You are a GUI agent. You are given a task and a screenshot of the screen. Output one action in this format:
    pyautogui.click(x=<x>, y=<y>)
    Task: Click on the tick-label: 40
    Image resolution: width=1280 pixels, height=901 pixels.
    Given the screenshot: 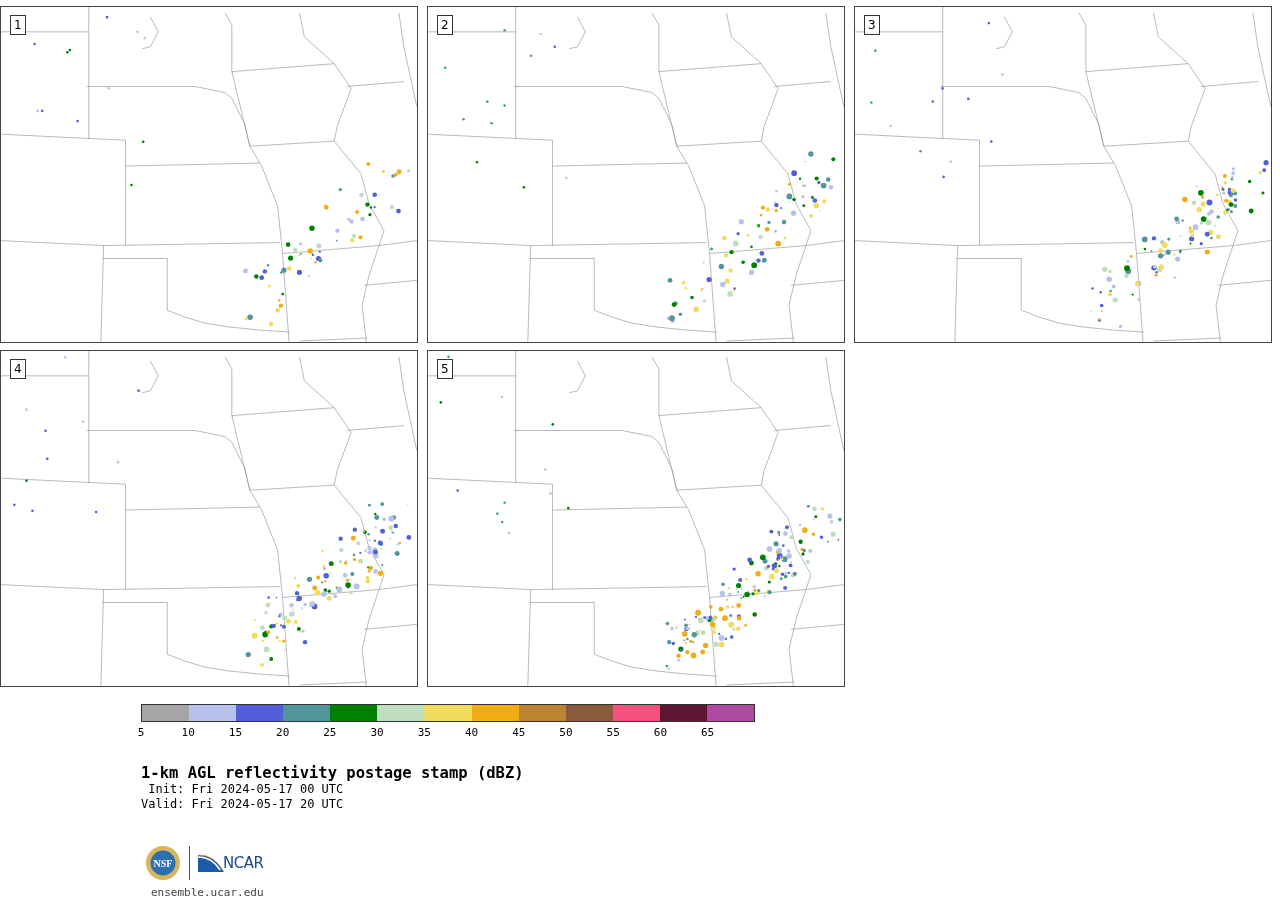 What is the action you would take?
    pyautogui.click(x=471, y=732)
    